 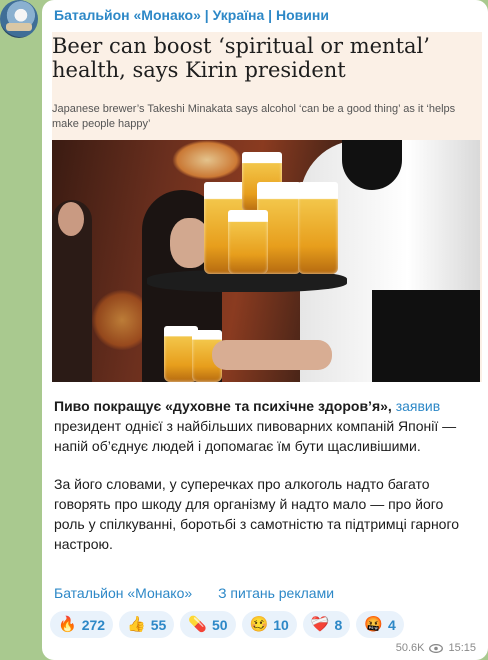 I want to click on reaction-cursing: 🤬 4, so click(x=380, y=624).